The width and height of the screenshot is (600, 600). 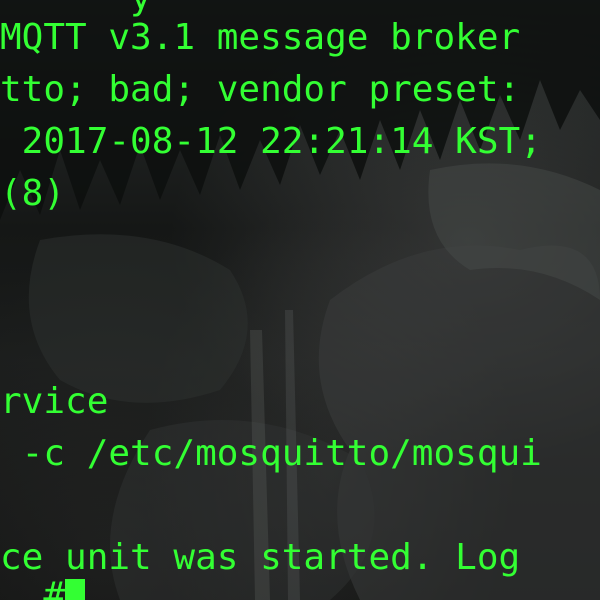 I want to click on terminal-line: MQTT v3.1 message broker, so click(x=260, y=37).